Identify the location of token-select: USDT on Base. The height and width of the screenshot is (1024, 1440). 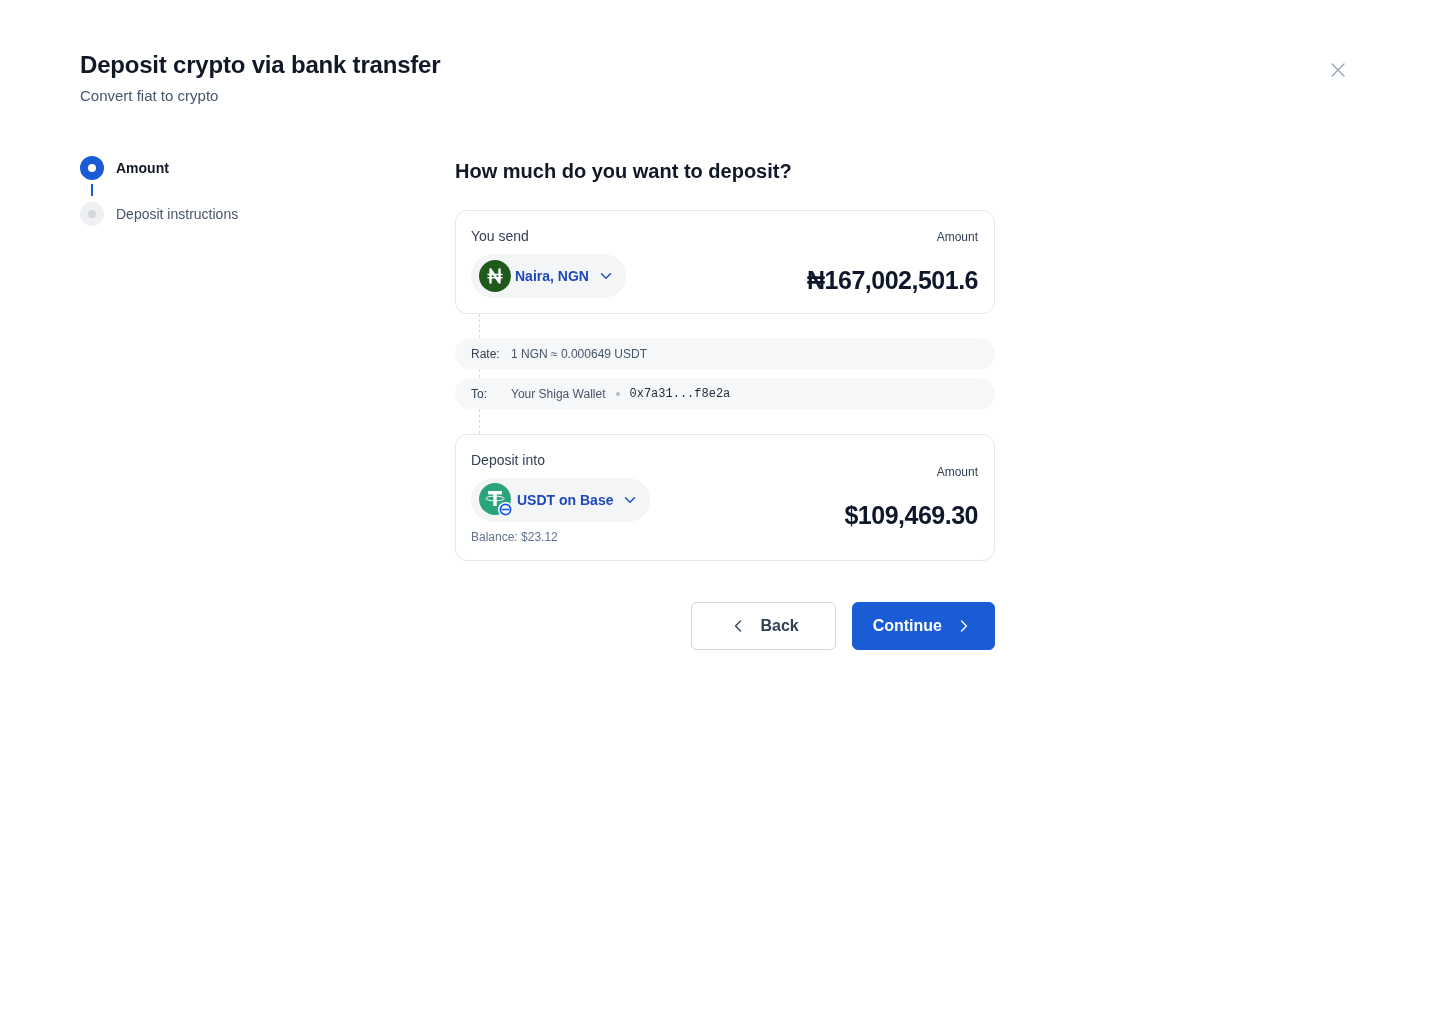
(561, 500).